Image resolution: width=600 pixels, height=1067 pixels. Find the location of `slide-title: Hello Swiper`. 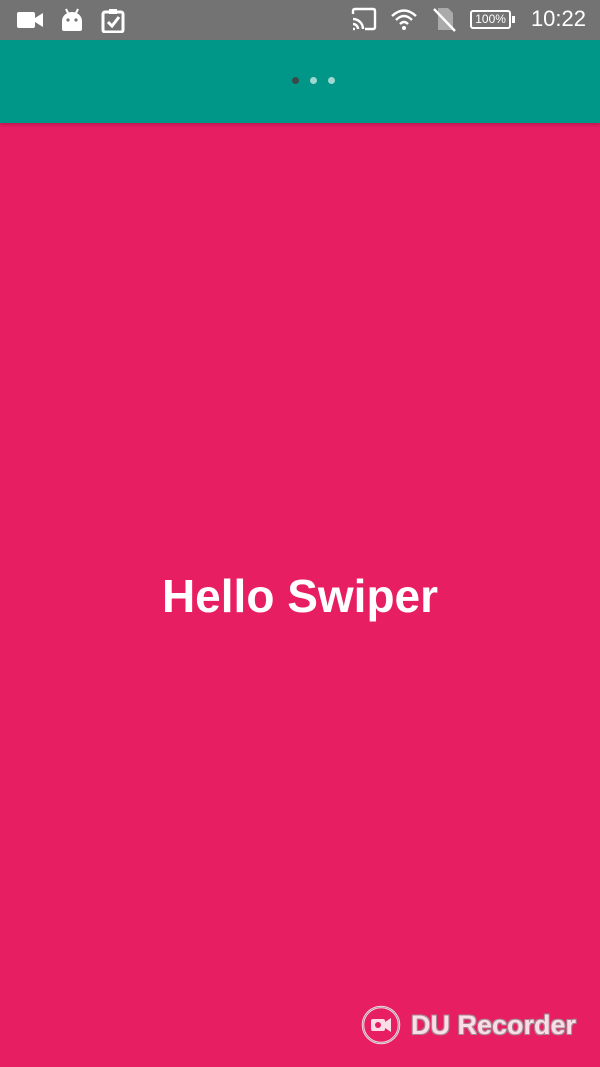

slide-title: Hello Swiper is located at coordinates (300, 596).